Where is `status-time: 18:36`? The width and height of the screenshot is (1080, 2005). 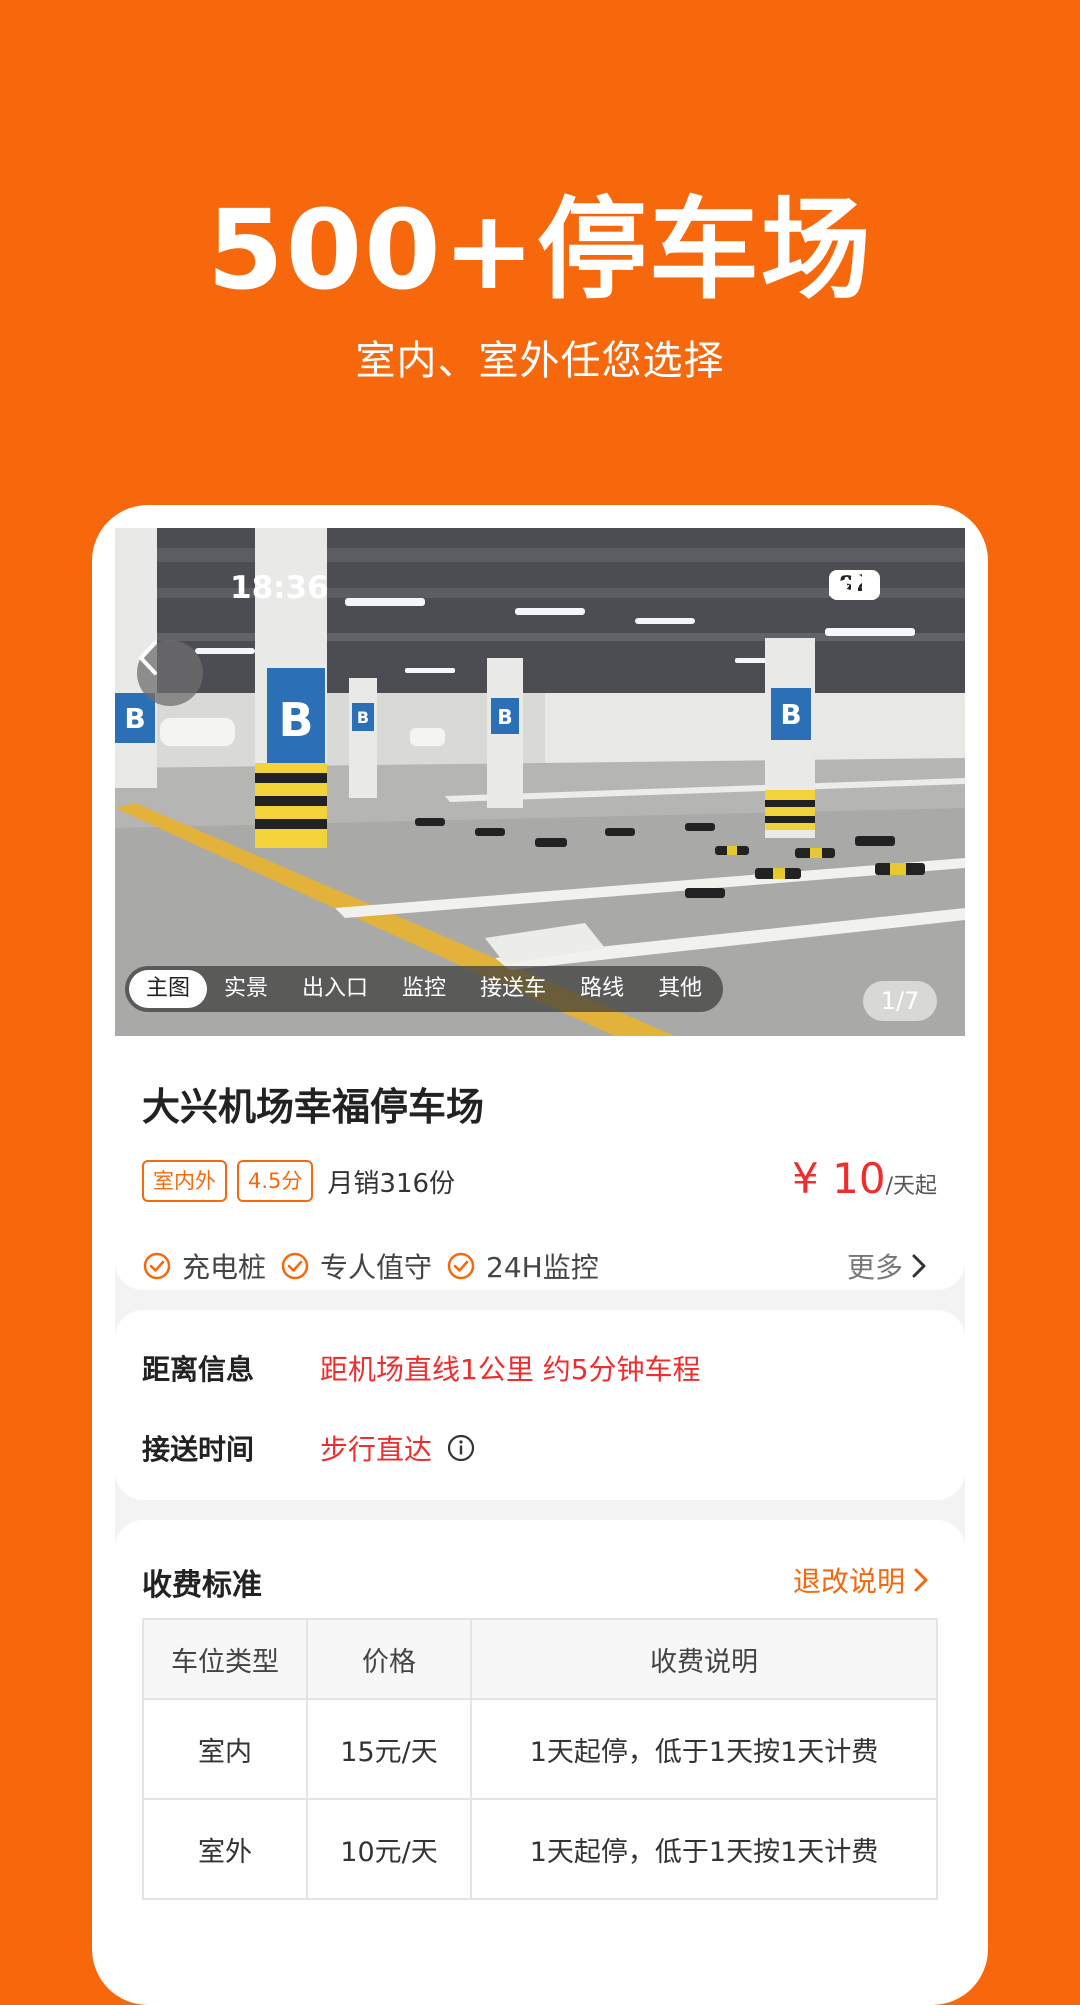 status-time: 18:36 is located at coordinates (279, 588).